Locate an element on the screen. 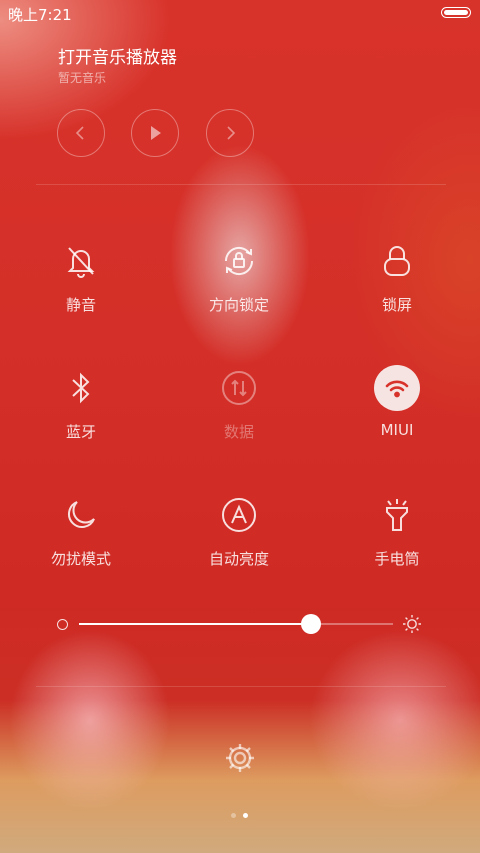  next-track-button is located at coordinates (230, 133).